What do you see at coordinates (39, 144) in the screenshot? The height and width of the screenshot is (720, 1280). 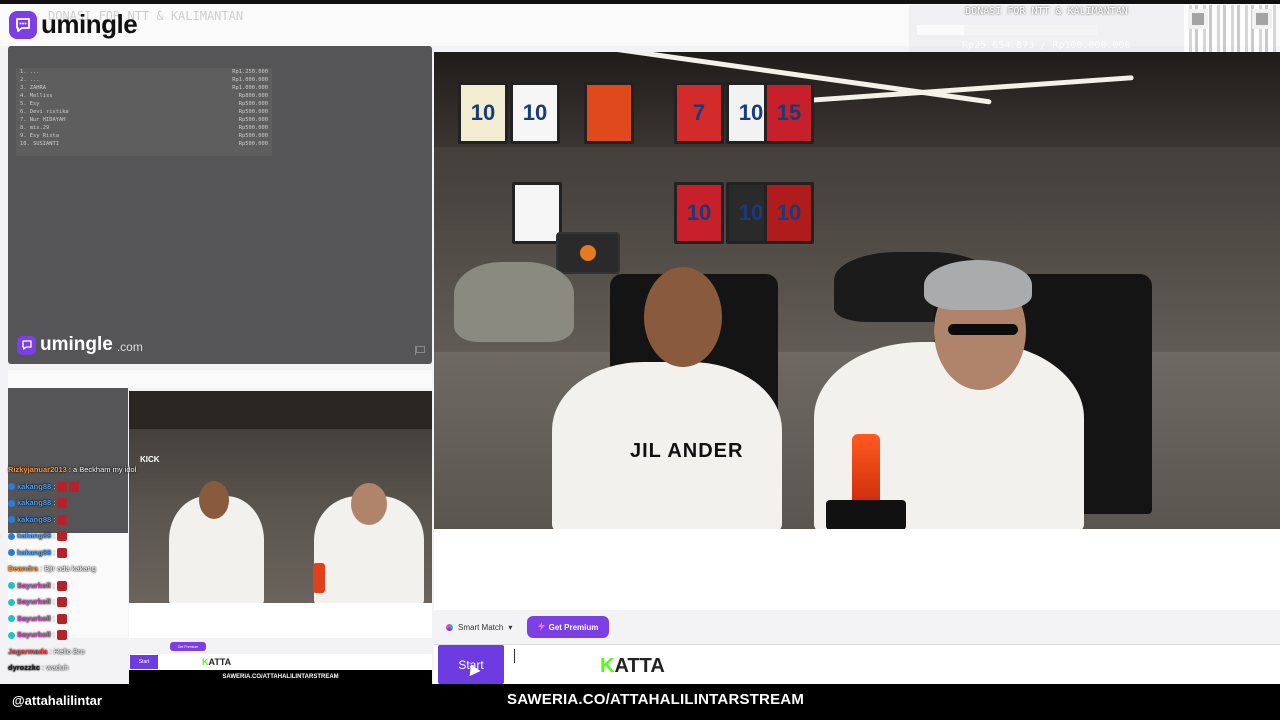 I see `leaderboard-name: 10. SUSIANTI` at bounding box center [39, 144].